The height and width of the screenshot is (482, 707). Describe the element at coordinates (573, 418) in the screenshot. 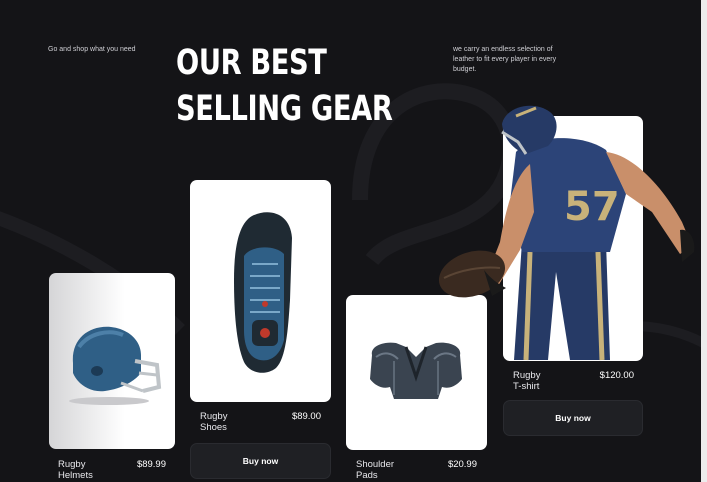

I see `buy-now-button-tshirt: Buy now` at that location.